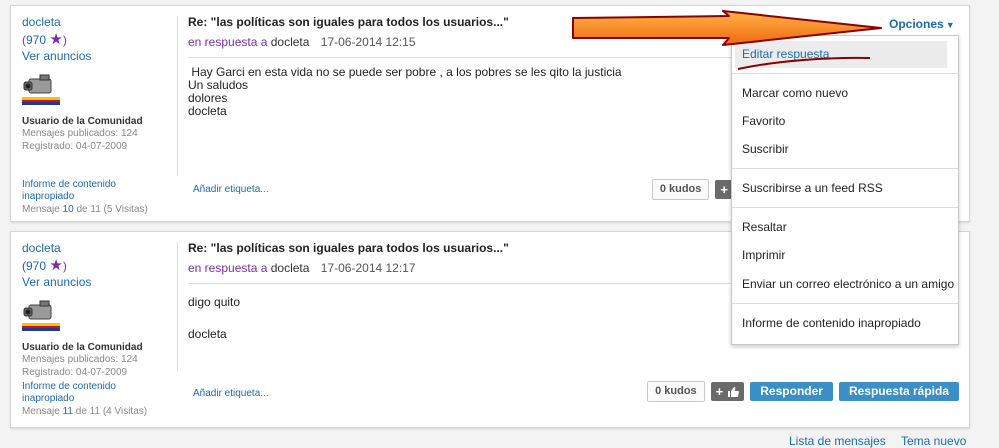 This screenshot has width=999, height=448. What do you see at coordinates (791, 391) in the screenshot?
I see `respond-button: Responder` at bounding box center [791, 391].